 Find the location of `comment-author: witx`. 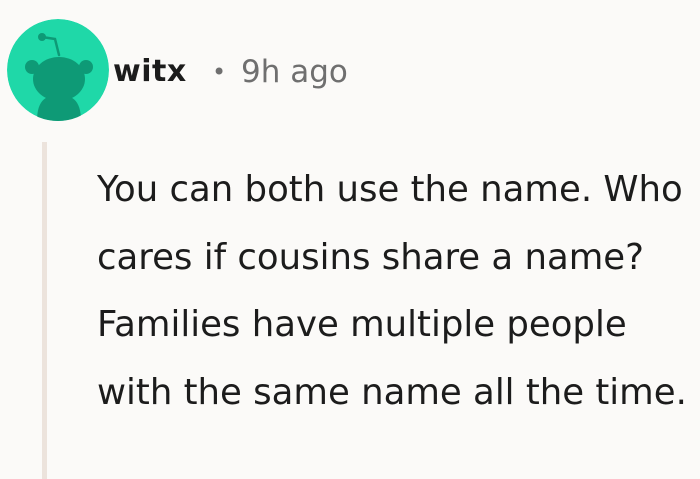

comment-author: witx is located at coordinates (150, 72).